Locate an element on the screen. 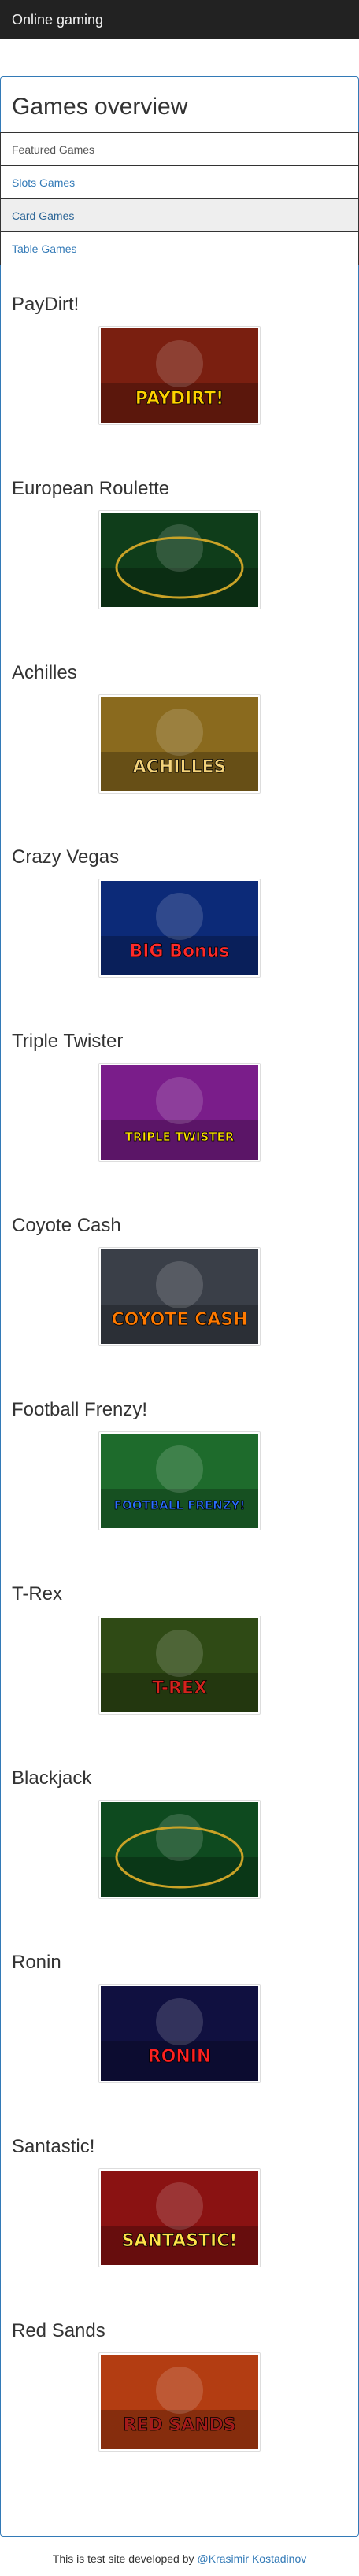 The width and height of the screenshot is (359, 2576). roulette-game-thumbnail is located at coordinates (179, 559).